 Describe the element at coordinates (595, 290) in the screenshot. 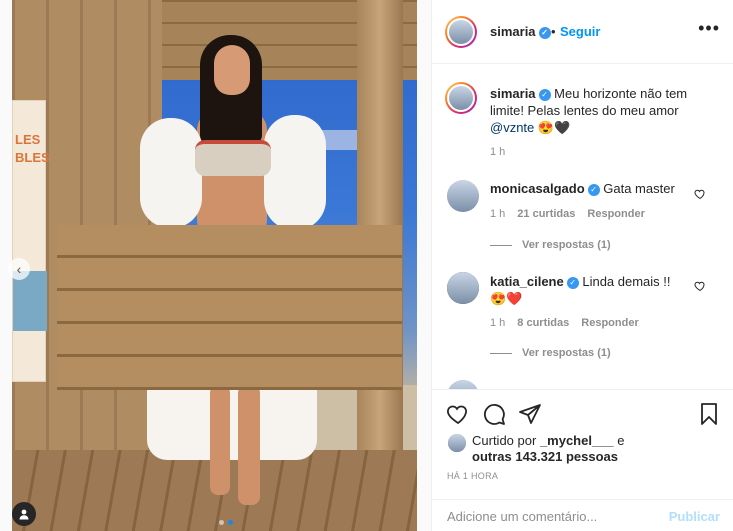

I see `comment-item: katia_cilene ✓ Linda demais !! 😍❤️` at that location.